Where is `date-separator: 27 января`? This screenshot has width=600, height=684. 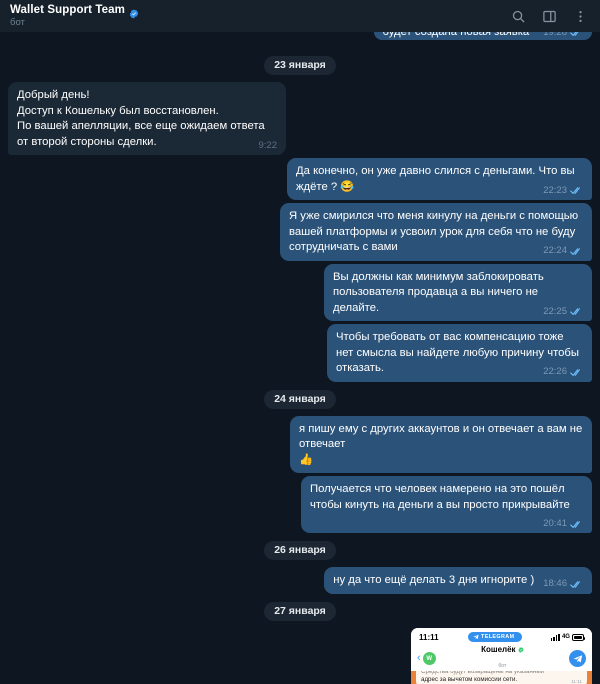
date-separator: 27 января is located at coordinates (300, 611).